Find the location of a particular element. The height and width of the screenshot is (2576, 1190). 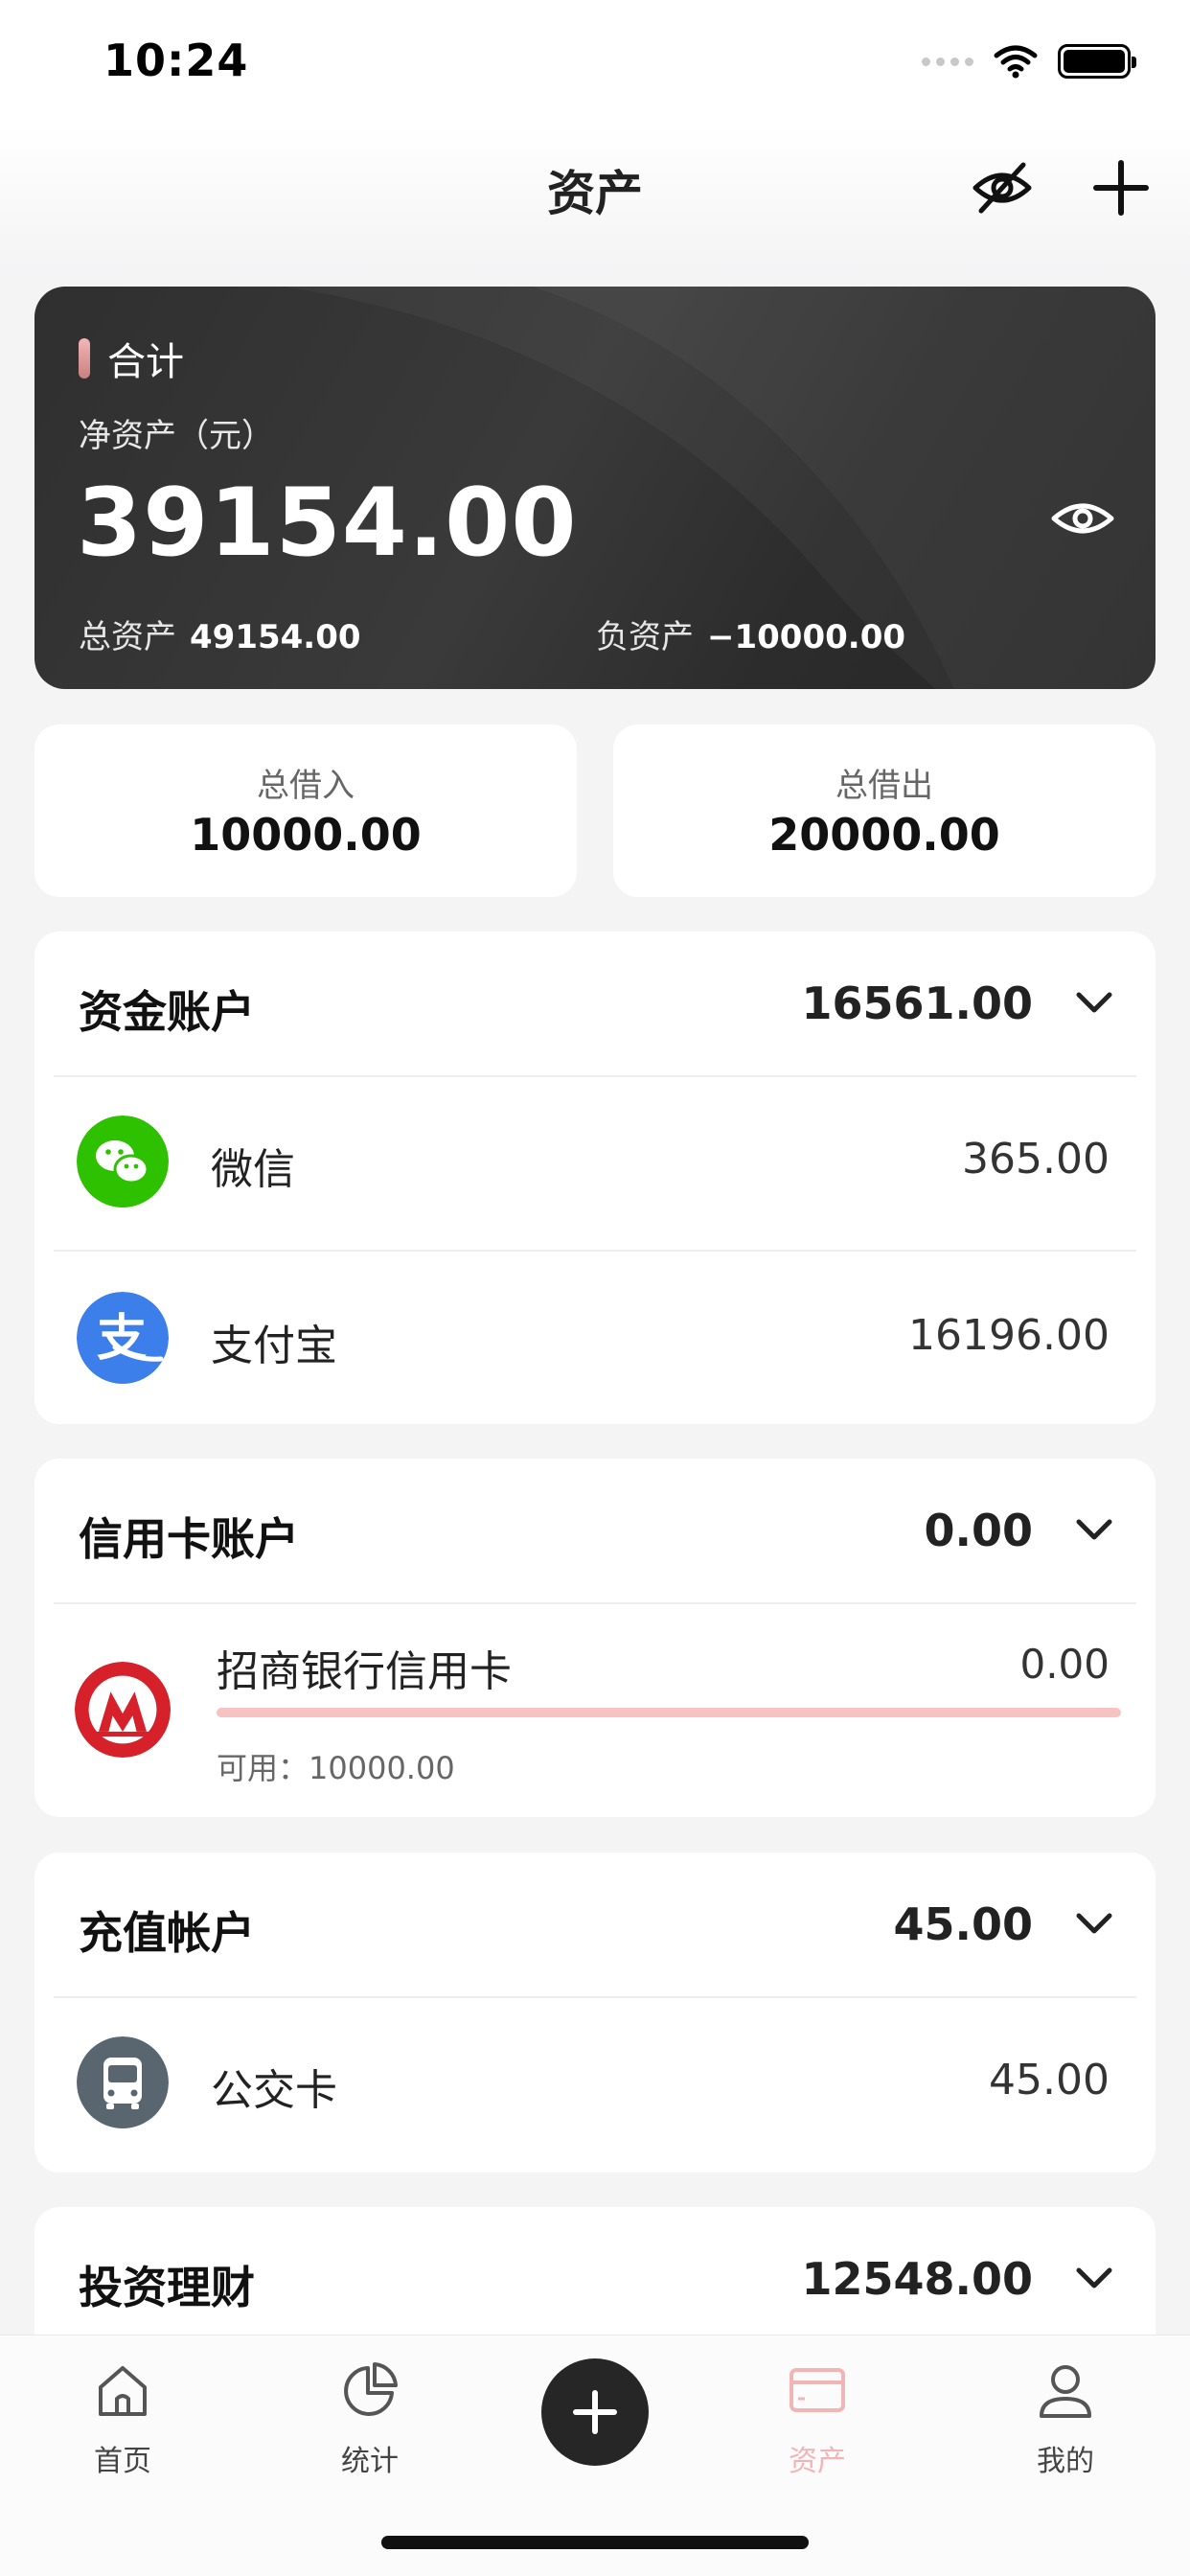

hide-amounts-icon is located at coordinates (1003, 187).